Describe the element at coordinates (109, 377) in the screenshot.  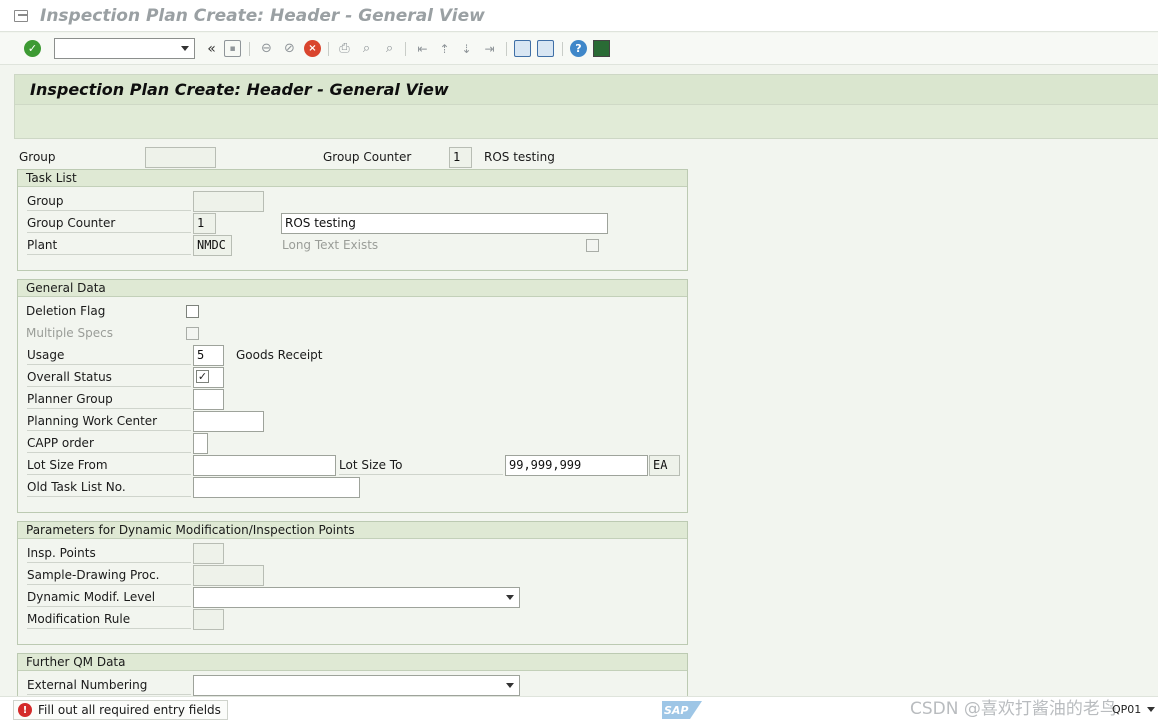
I see `overall-status-label: Overall Status` at that location.